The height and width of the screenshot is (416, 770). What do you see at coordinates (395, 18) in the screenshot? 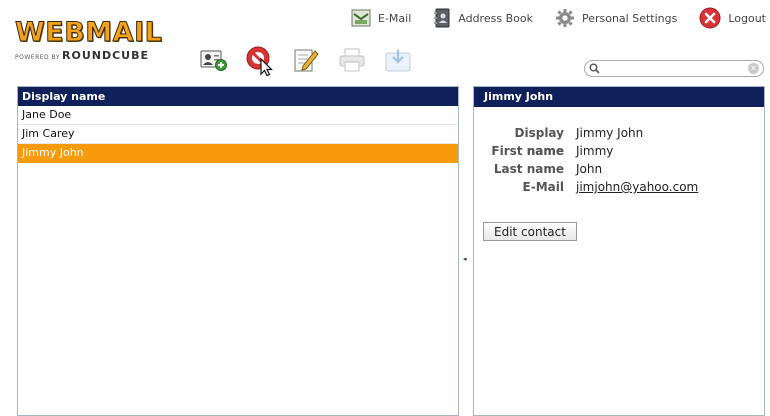
I see `nav-email-label: E-Mail` at bounding box center [395, 18].